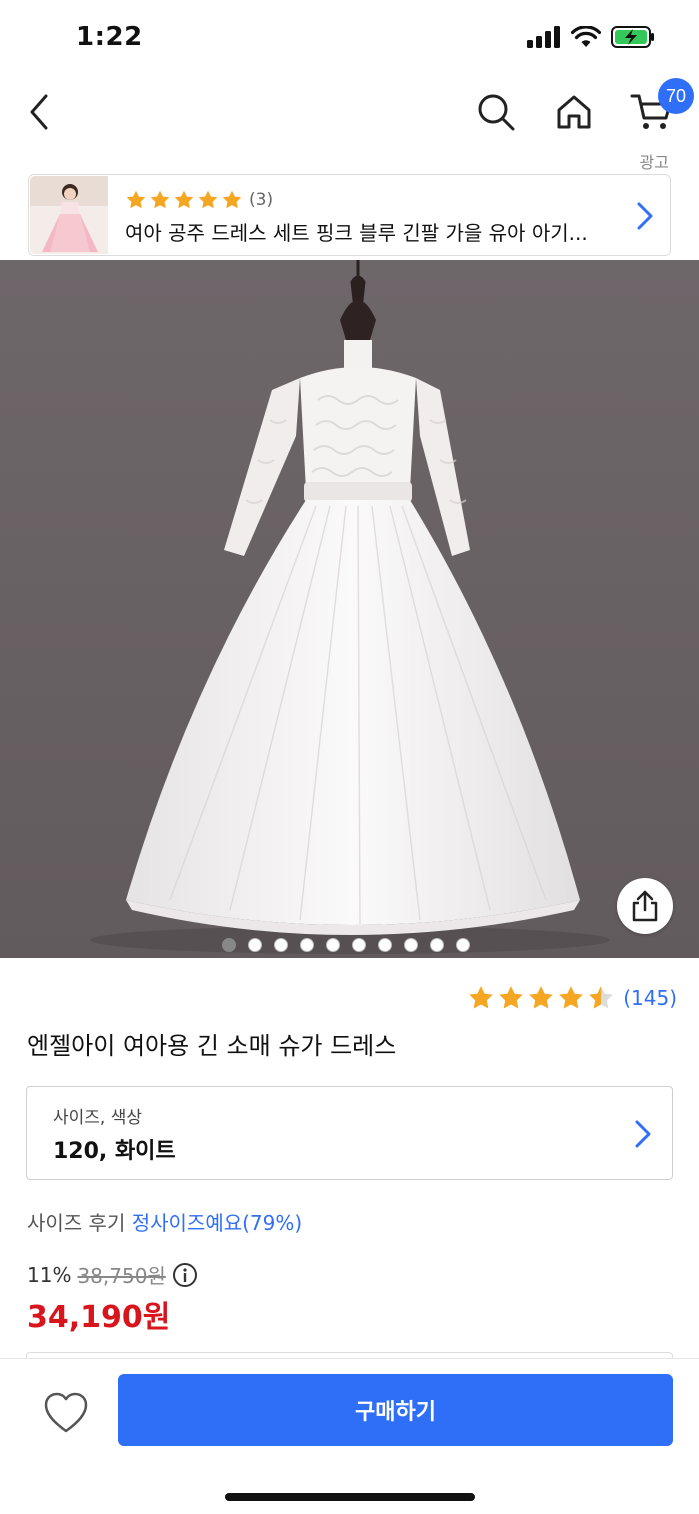  I want to click on bottom-bar: 구매하기, so click(349, 1436).